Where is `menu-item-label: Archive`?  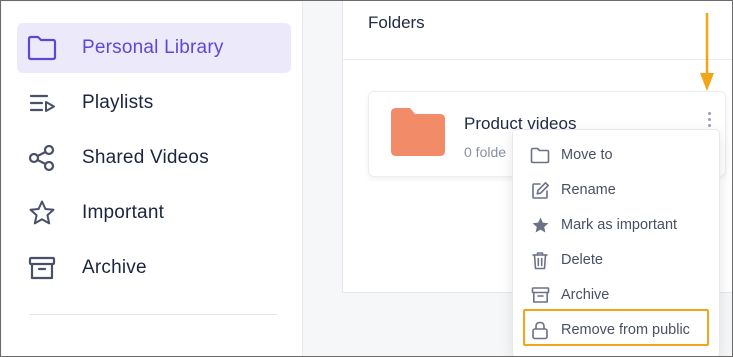
menu-item-label: Archive is located at coordinates (585, 295).